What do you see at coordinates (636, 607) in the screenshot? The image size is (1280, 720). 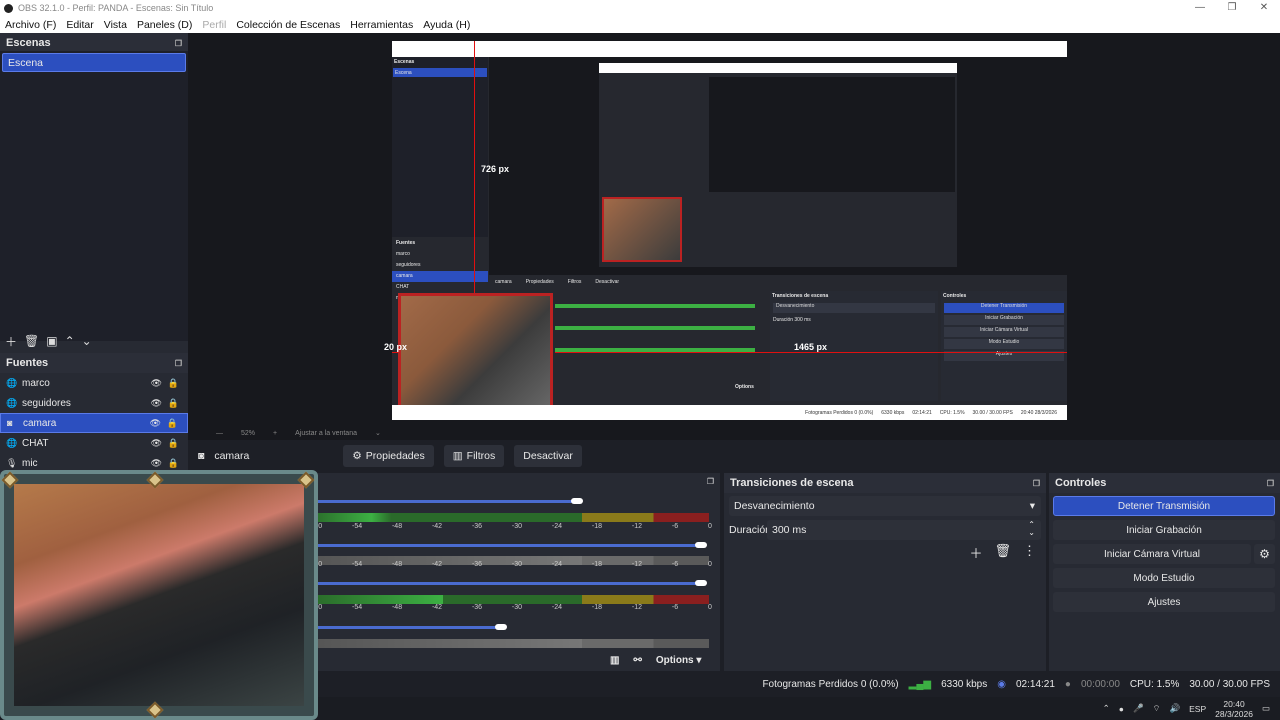 I see `scale-tick: -12` at bounding box center [636, 607].